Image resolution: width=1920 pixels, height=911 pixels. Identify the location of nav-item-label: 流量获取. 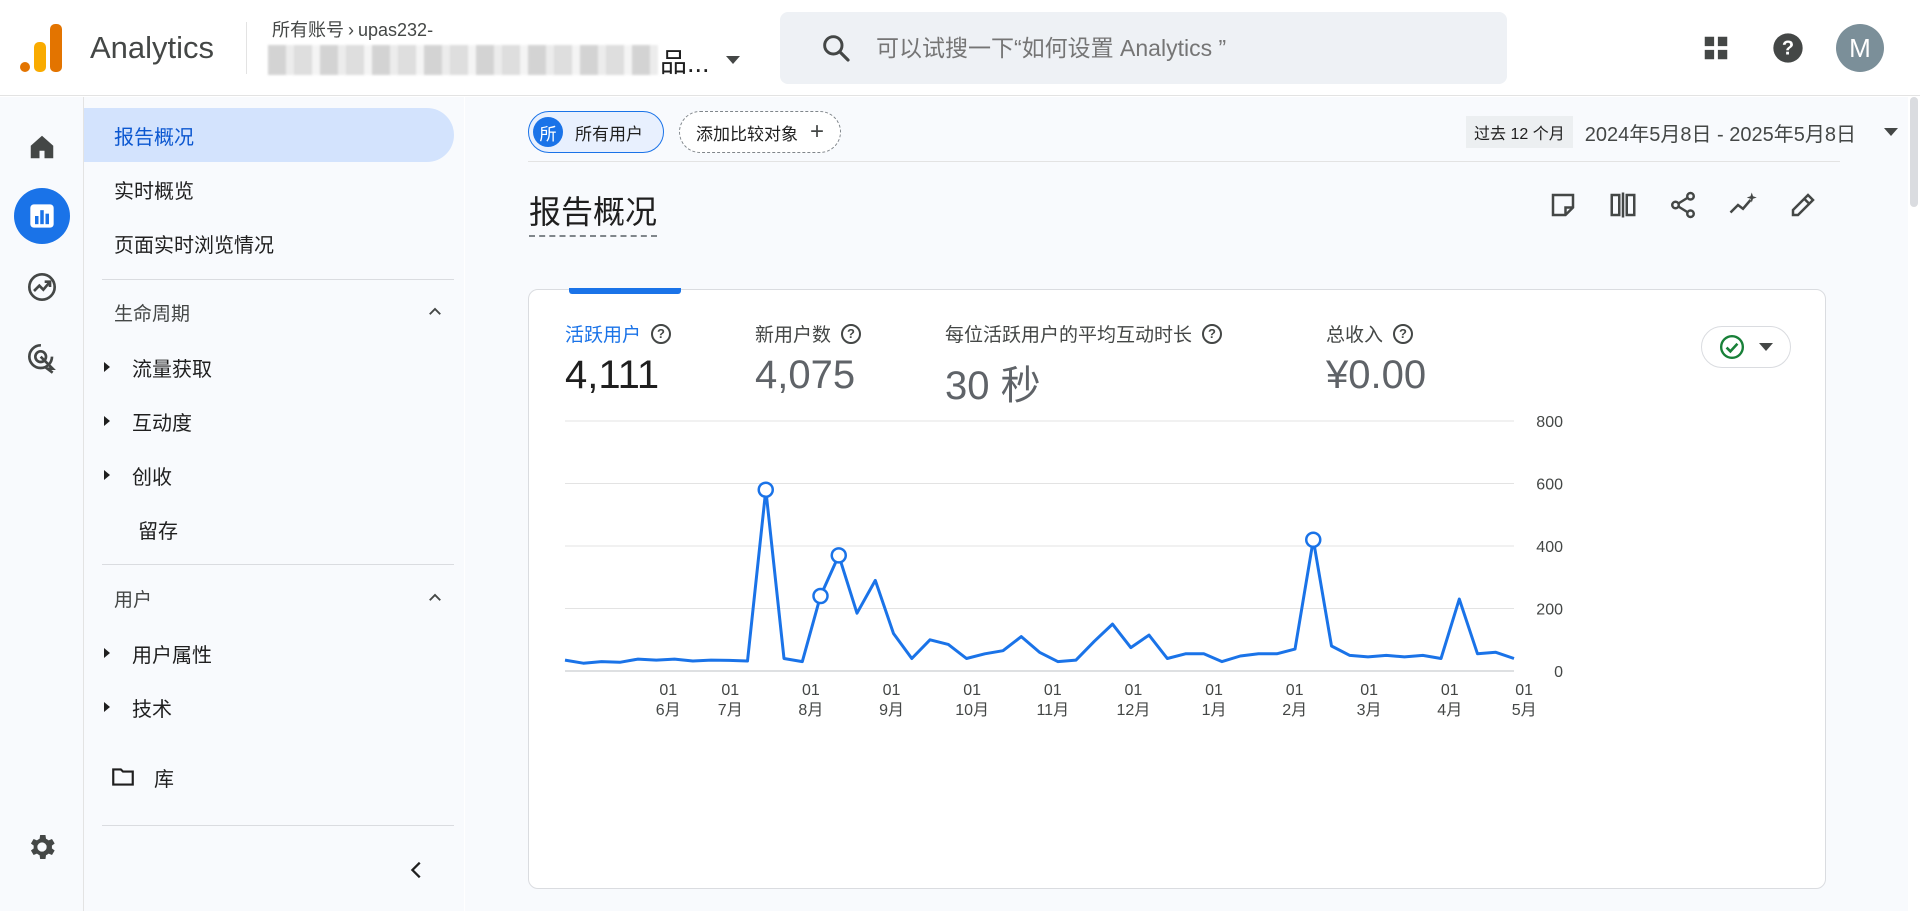
(172, 369).